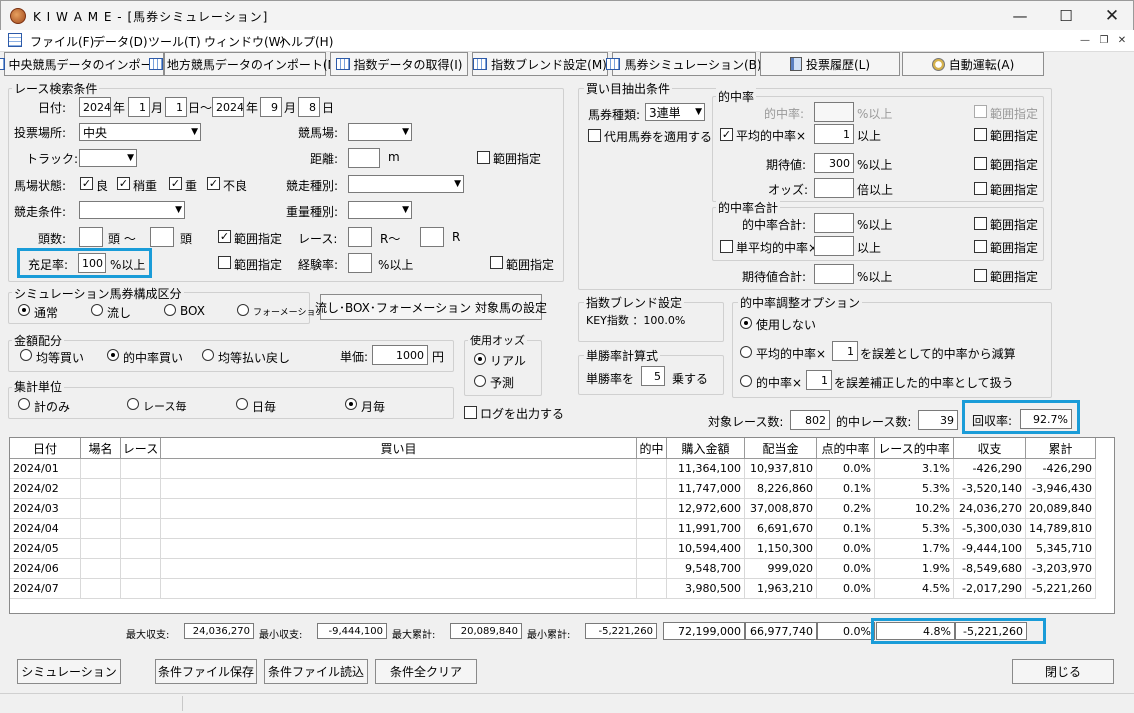  I want to click on adjust-subtract-radio, so click(746, 352).